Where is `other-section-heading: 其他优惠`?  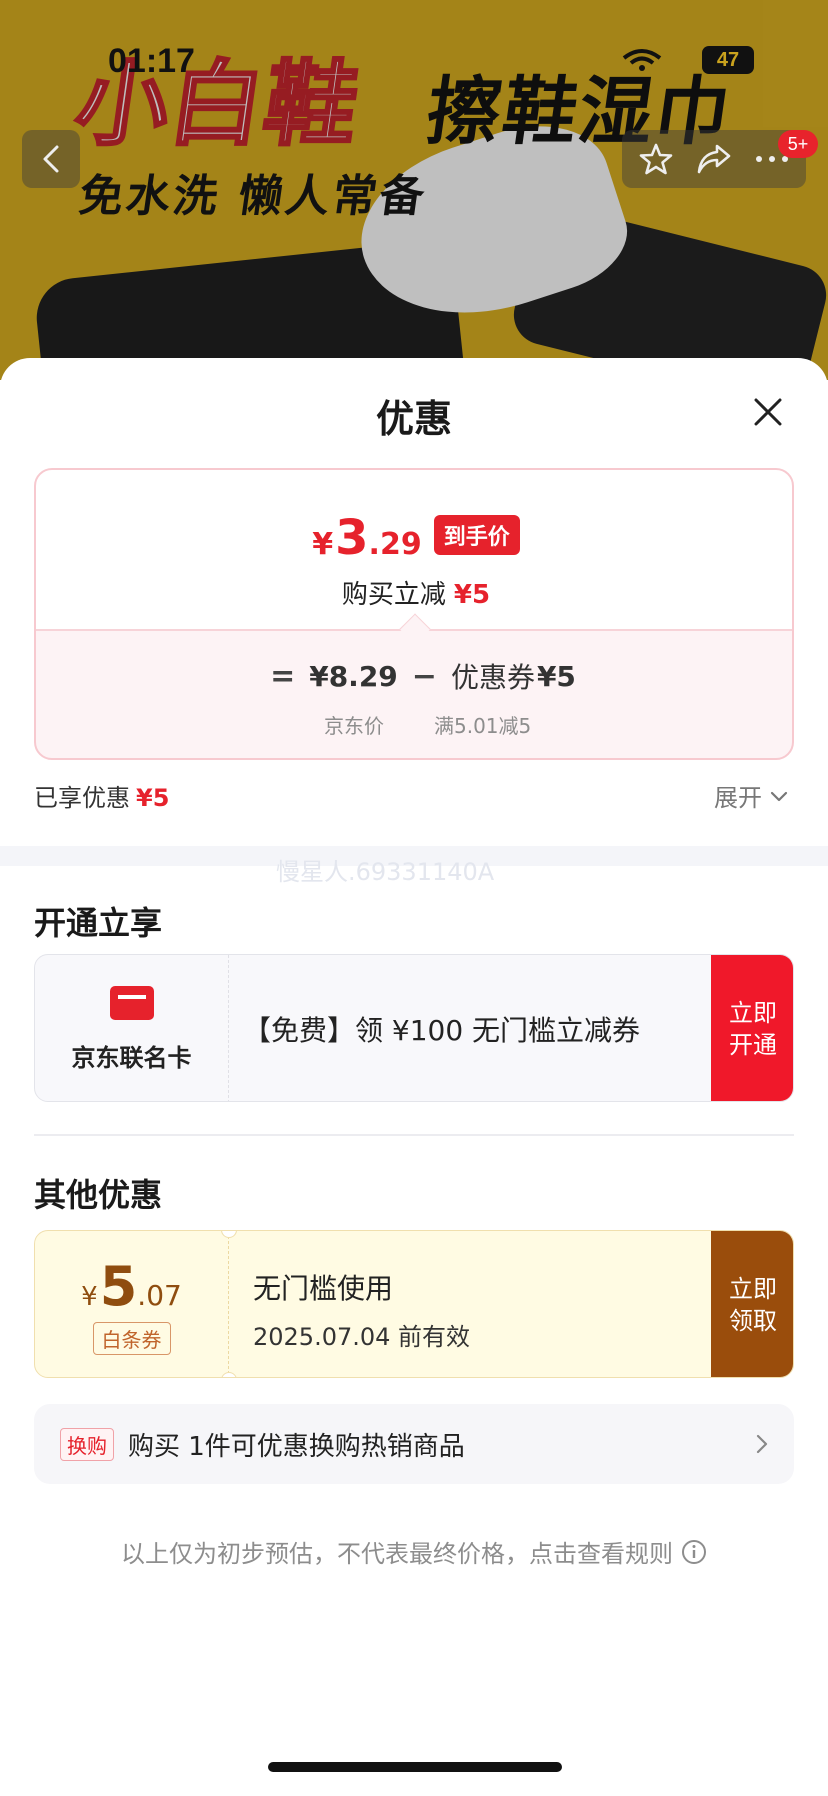
other-section-heading: 其他优惠 is located at coordinates (98, 1195).